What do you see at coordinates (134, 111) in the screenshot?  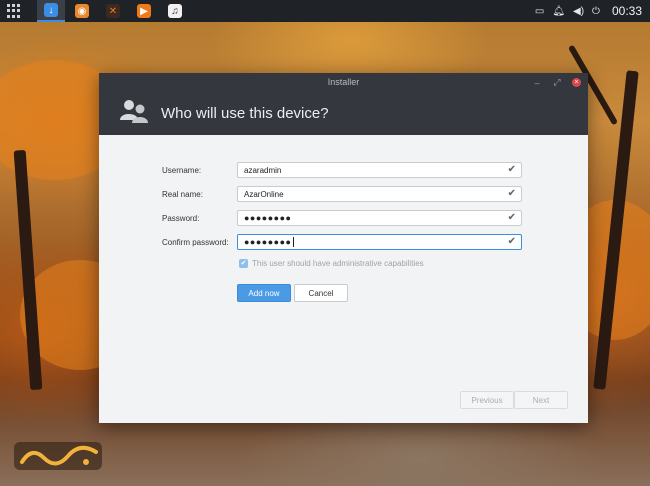 I see `users-icon` at bounding box center [134, 111].